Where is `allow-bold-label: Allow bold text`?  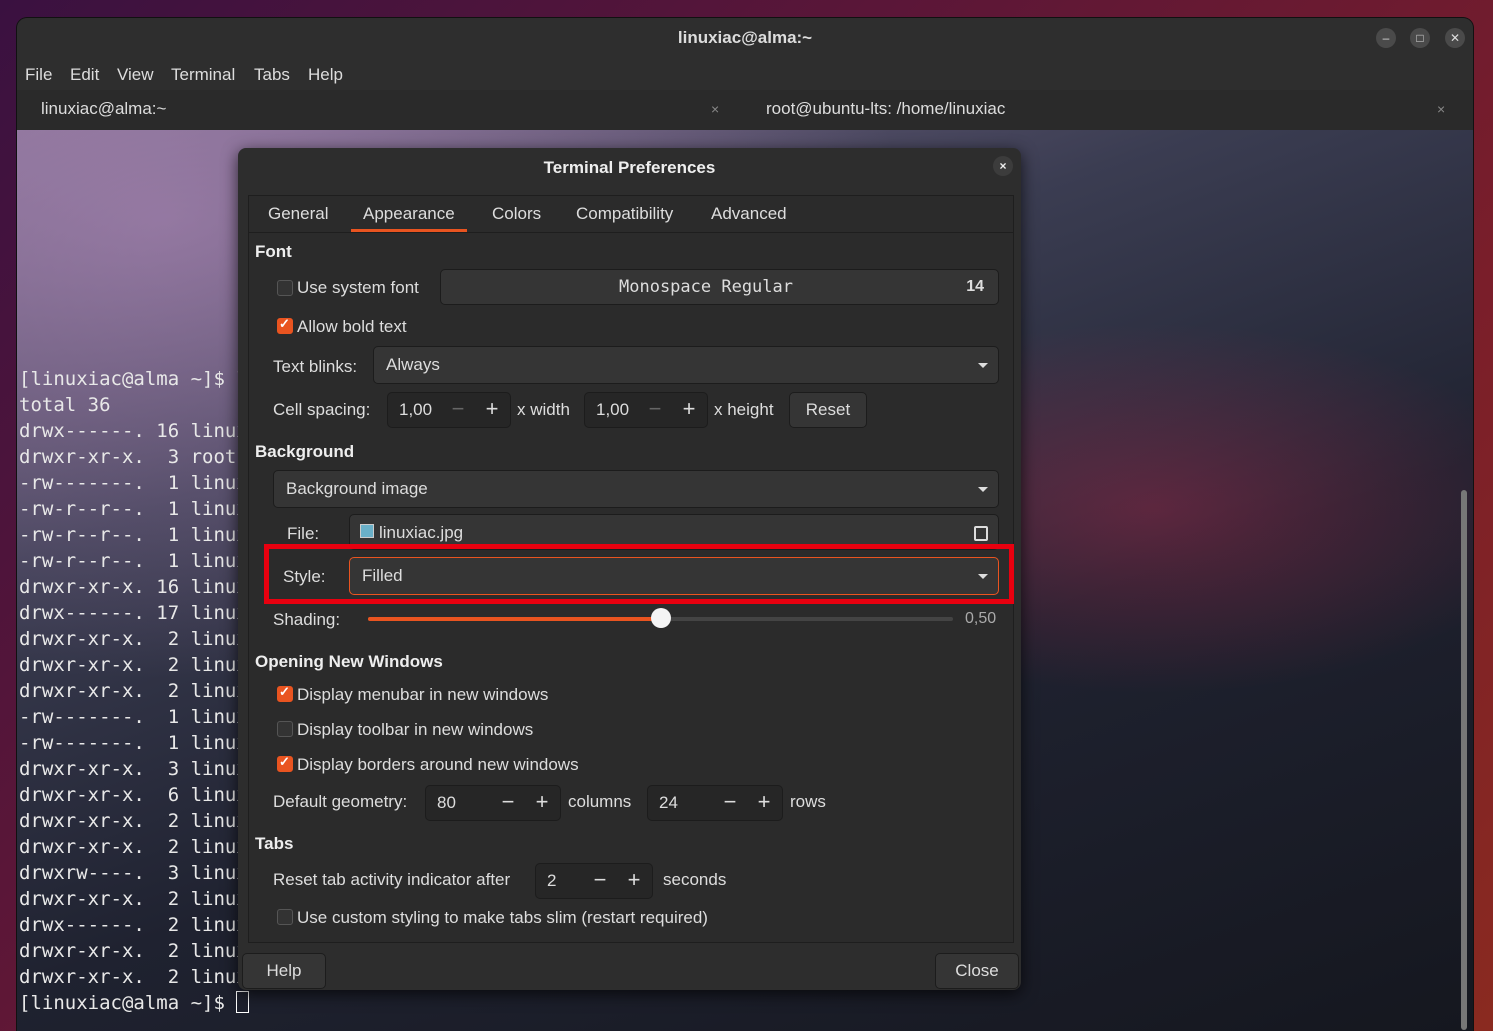 allow-bold-label: Allow bold text is located at coordinates (352, 326).